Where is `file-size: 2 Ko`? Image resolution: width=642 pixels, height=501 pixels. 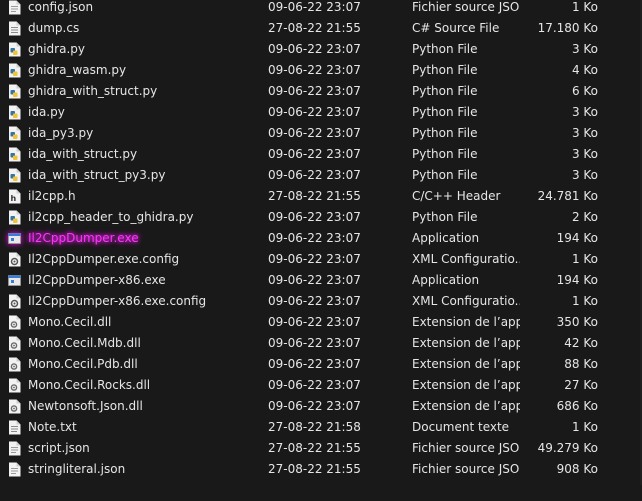
file-size: 2 Ko is located at coordinates (584, 217).